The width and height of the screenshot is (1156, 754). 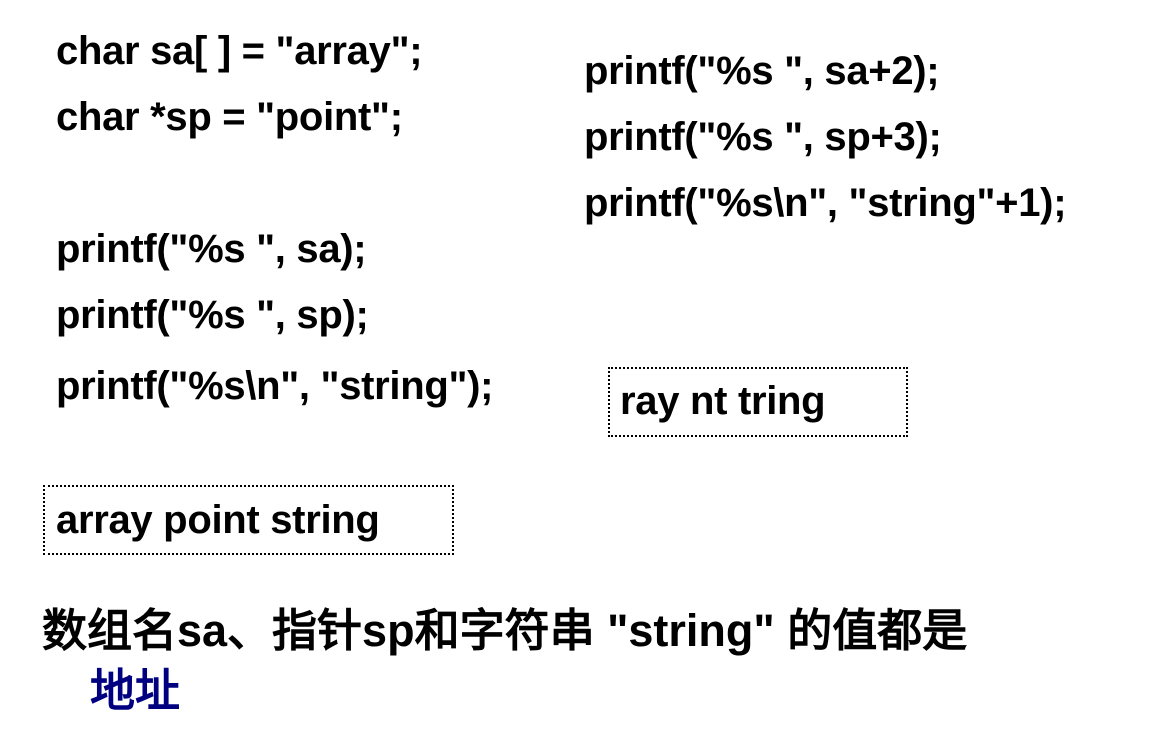 I want to click on output-text: array point string, so click(x=218, y=520).